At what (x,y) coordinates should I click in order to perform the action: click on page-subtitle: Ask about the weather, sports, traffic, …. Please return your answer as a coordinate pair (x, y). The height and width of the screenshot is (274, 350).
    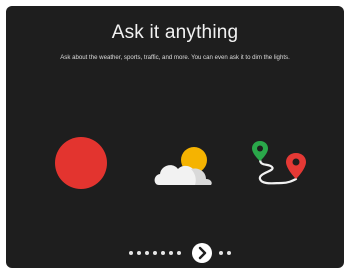
    Looking at the image, I should click on (175, 57).